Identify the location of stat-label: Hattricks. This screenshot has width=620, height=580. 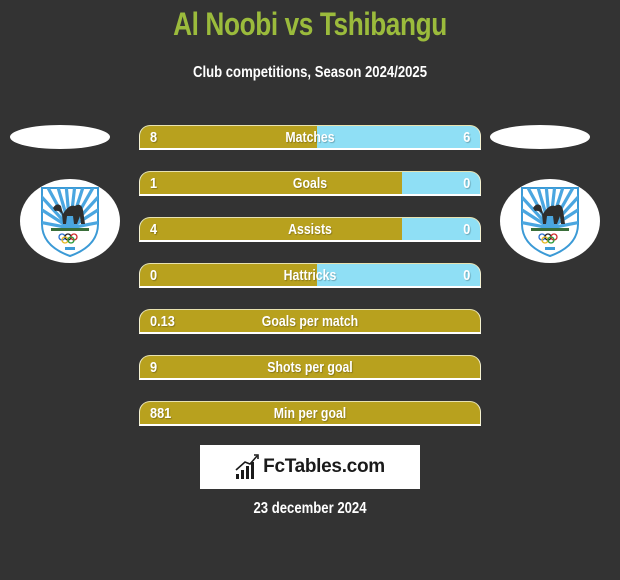
(310, 275).